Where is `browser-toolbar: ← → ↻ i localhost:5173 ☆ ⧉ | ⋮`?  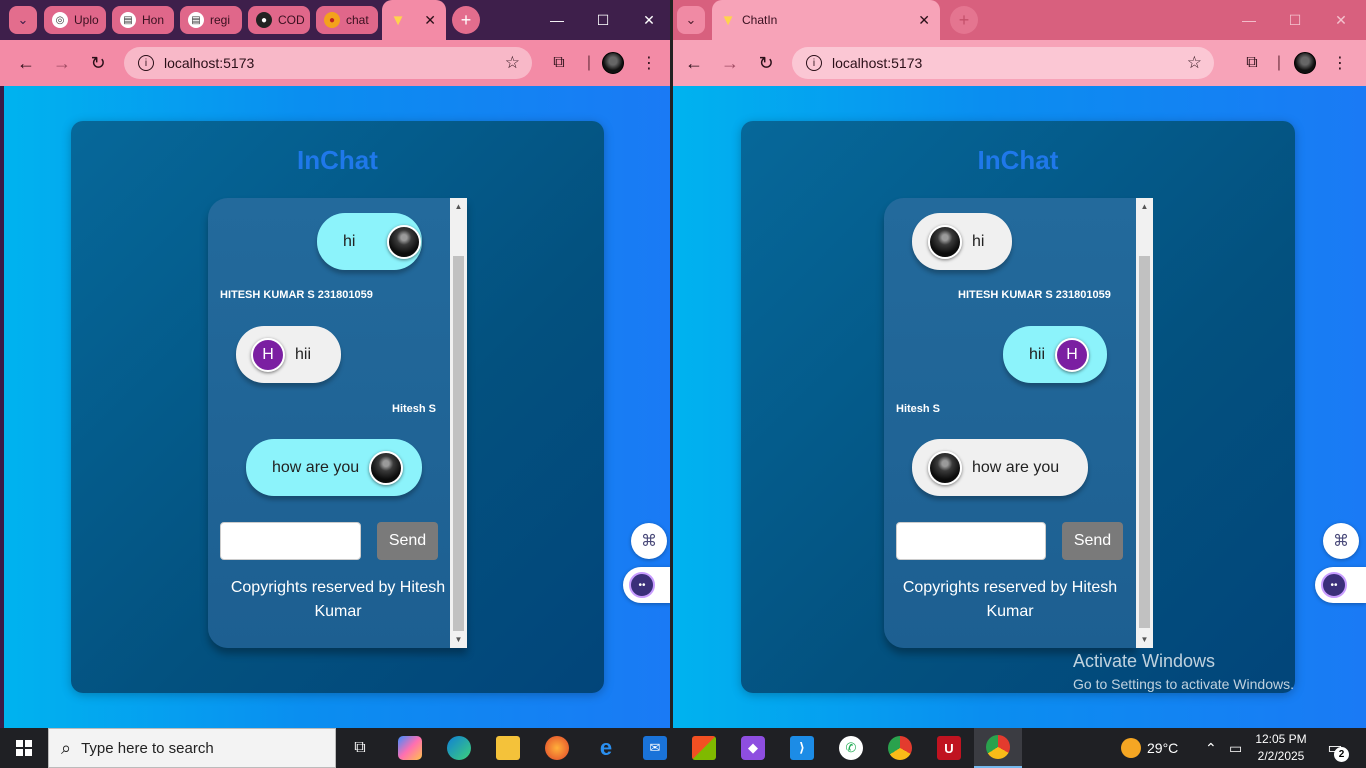
browser-toolbar: ← → ↻ i localhost:5173 ☆ ⧉ | ⋮ is located at coordinates (336, 63).